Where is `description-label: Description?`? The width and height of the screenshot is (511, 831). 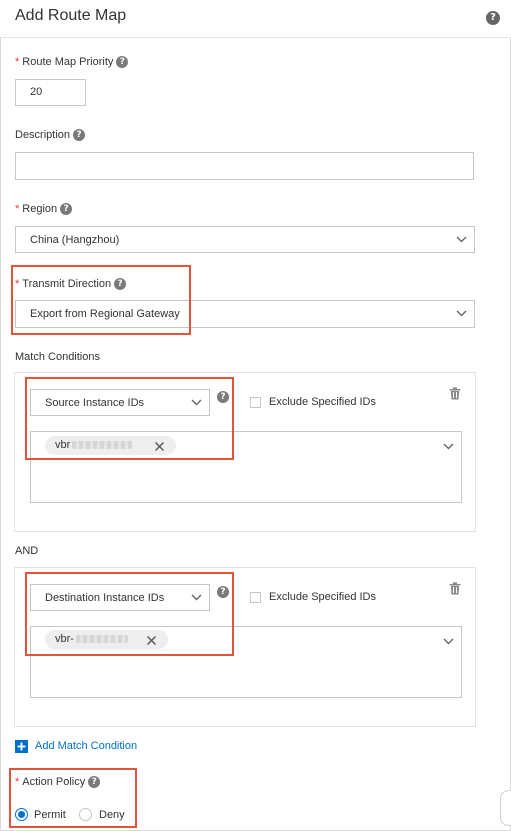 description-label: Description? is located at coordinates (50, 135).